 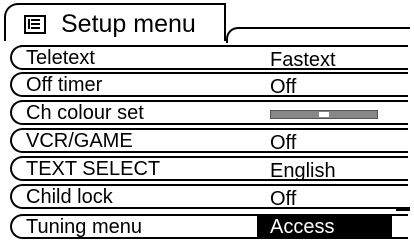 I want to click on menu-list-icon, so click(x=35, y=24).